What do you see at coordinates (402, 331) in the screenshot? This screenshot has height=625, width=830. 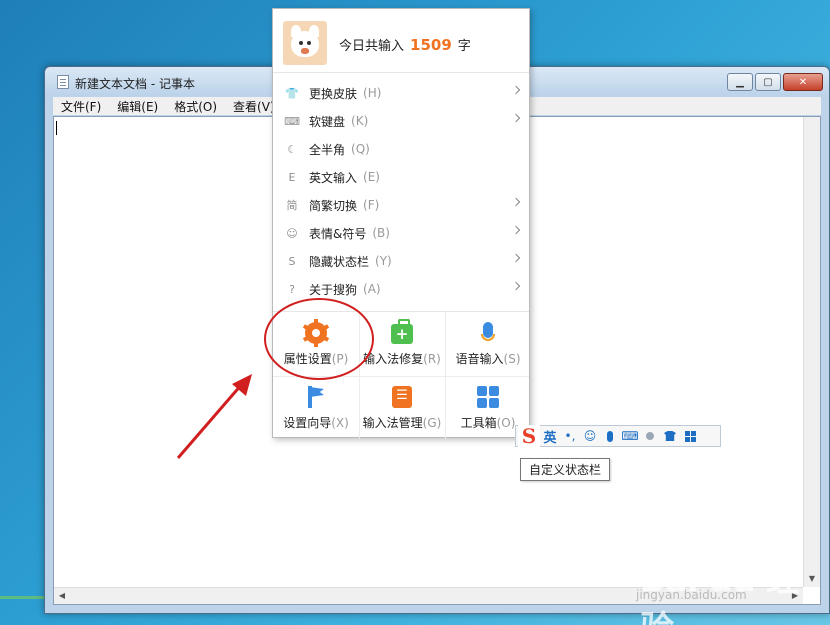 I see `repair-kit-icon` at bounding box center [402, 331].